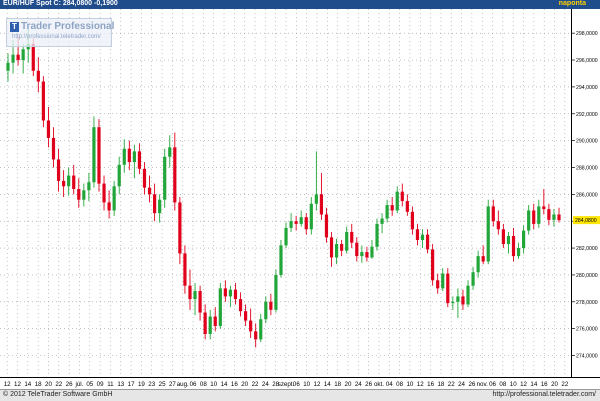 This screenshot has width=600, height=401. What do you see at coordinates (587, 115) in the screenshot?
I see `y-tick-label: 292,0000` at bounding box center [587, 115].